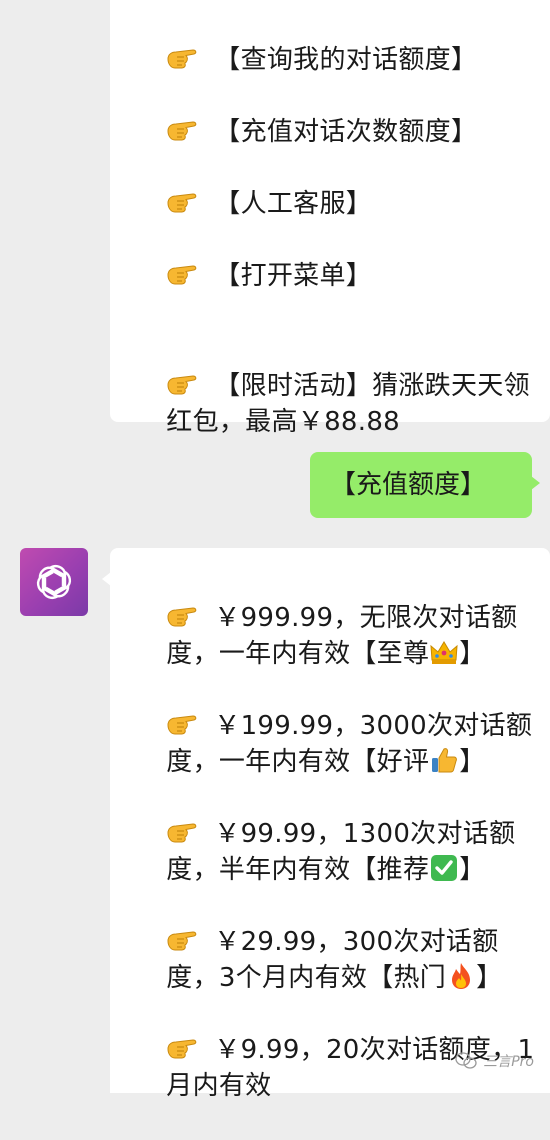  Describe the element at coordinates (508, 1062) in the screenshot. I see `watermark-text: 三言Pro` at that location.